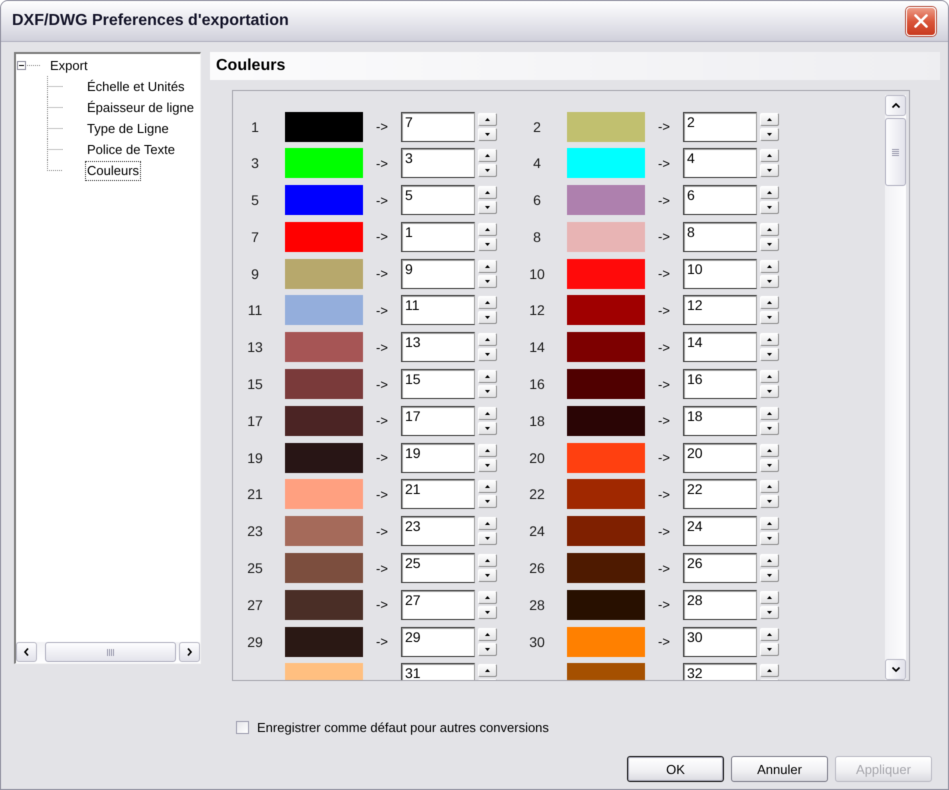  Describe the element at coordinates (720, 384) in the screenshot. I see `number-field: 16` at that location.